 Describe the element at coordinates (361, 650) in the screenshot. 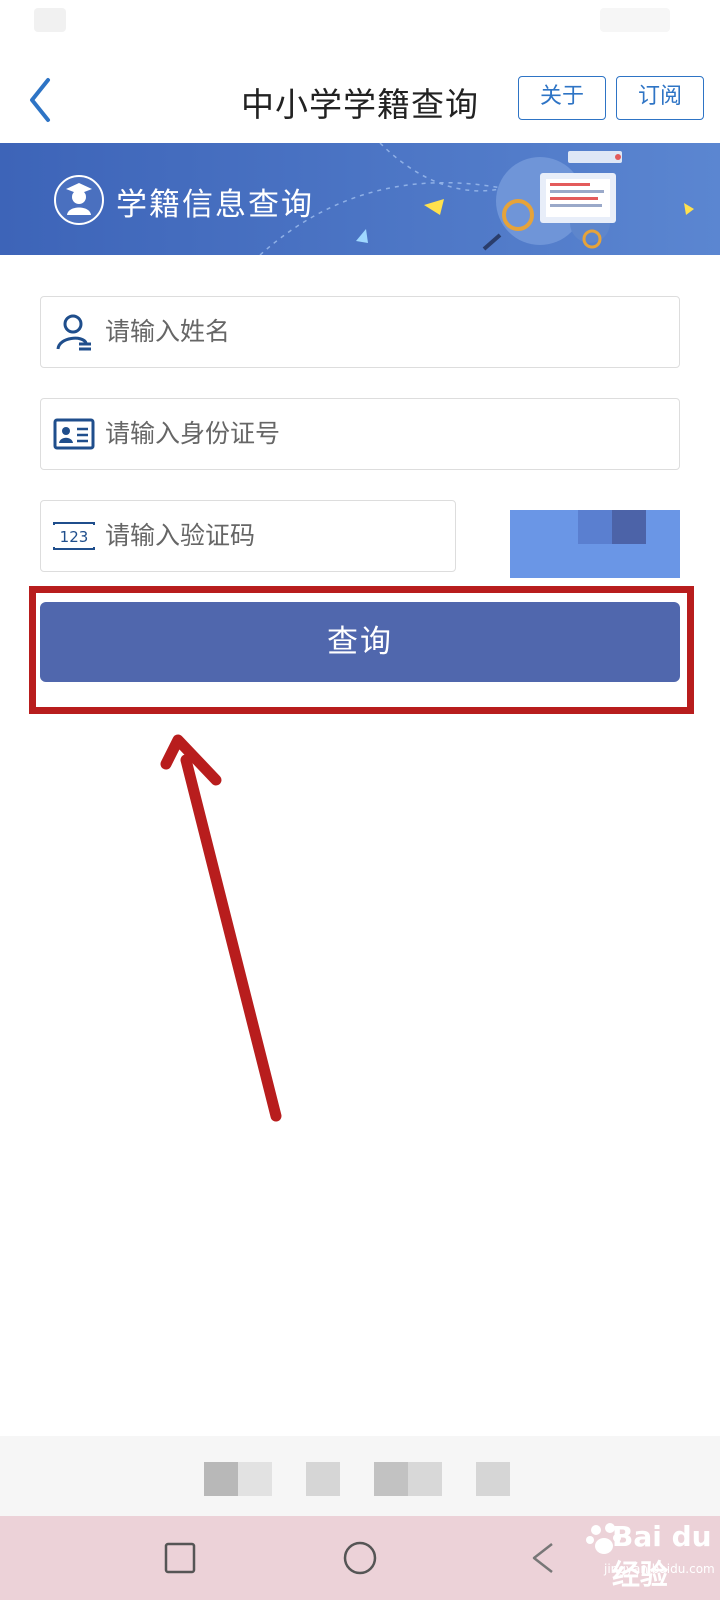

I see `highlight-annotation` at that location.